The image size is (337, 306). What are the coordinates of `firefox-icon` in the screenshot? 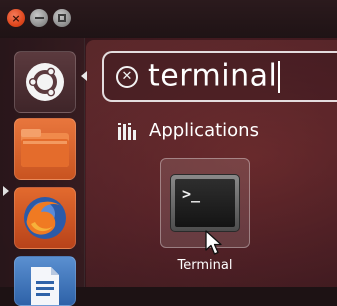 It's located at (45, 218).